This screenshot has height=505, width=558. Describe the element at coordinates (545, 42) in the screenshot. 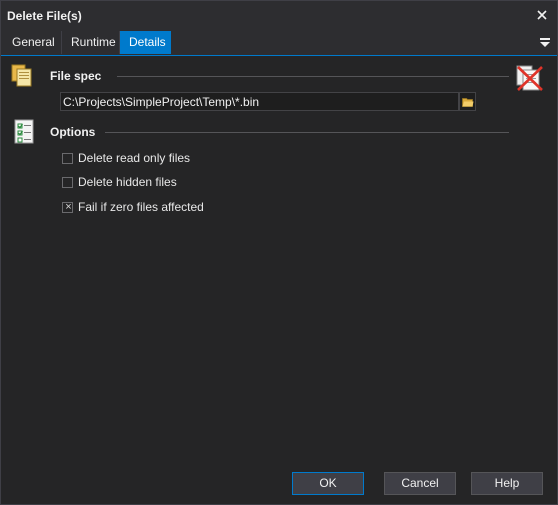

I see `menu-icon` at that location.